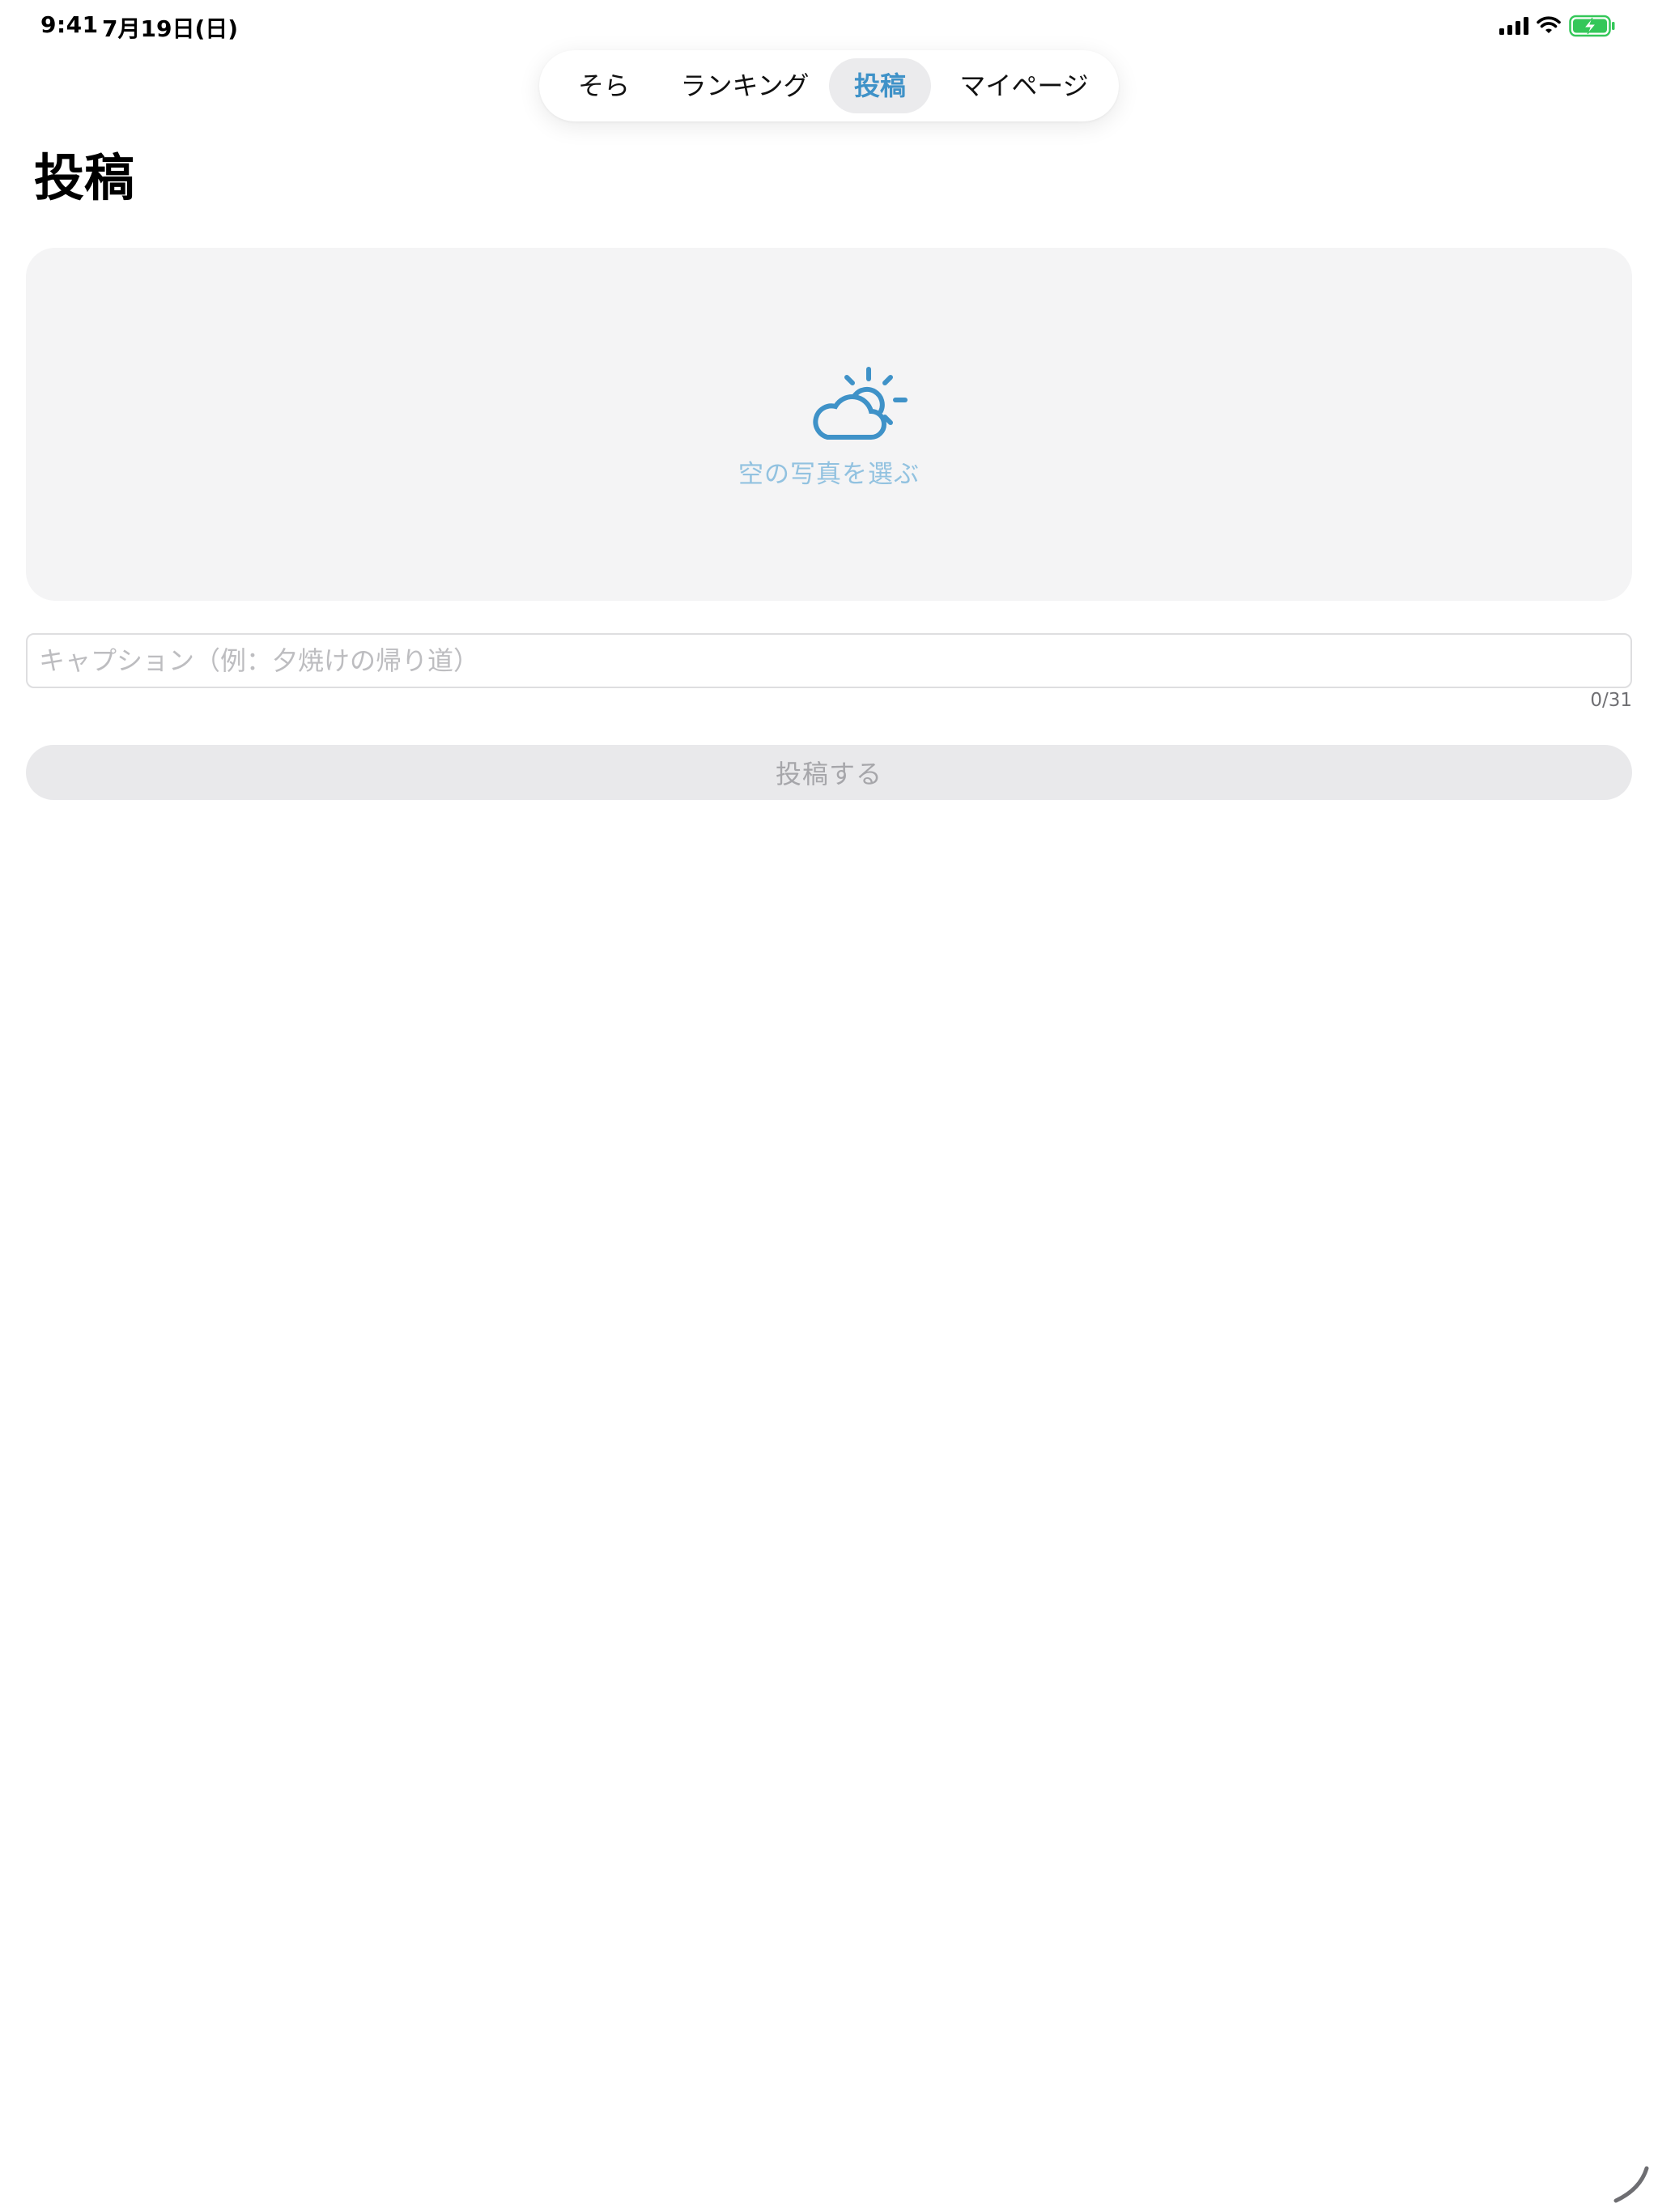 This screenshot has width=1658, height=2212. I want to click on tab-ranking: ランキング, so click(745, 86).